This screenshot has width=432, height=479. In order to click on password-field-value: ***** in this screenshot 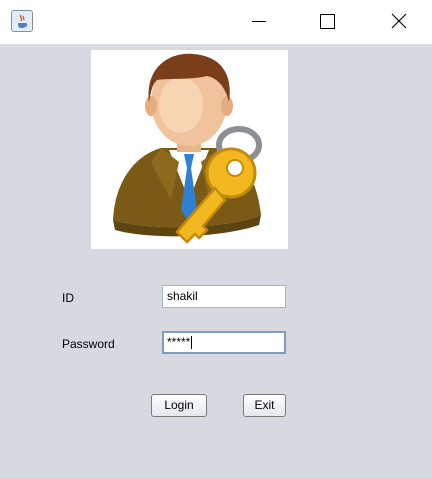, I will do `click(179, 342)`.